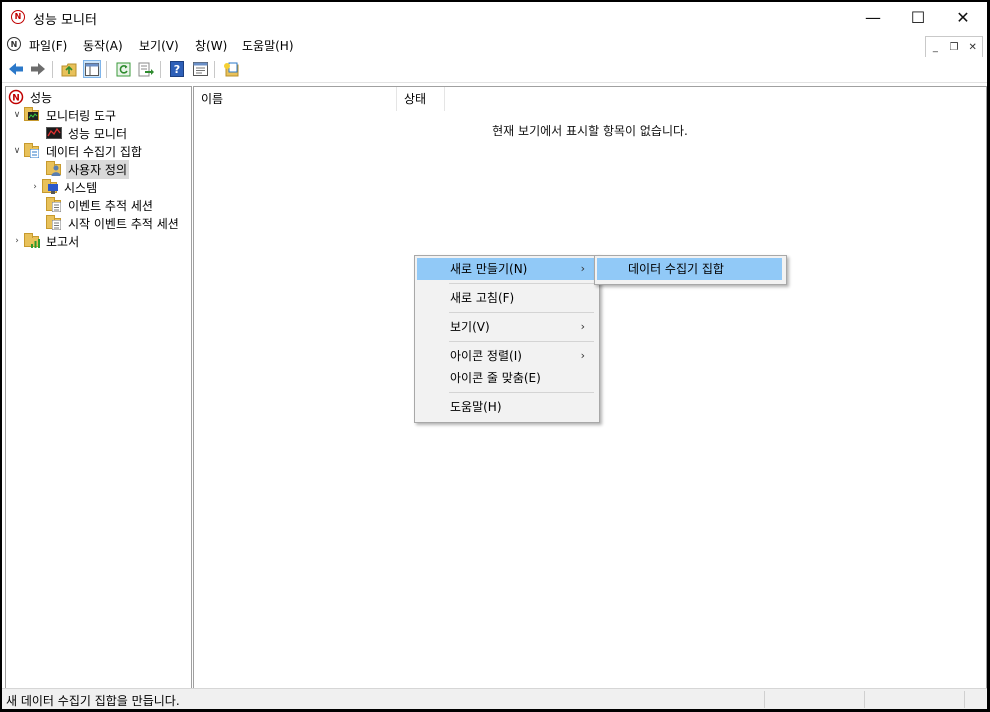  Describe the element at coordinates (268, 45) in the screenshot. I see `menu-help: 도움말(H)` at that location.